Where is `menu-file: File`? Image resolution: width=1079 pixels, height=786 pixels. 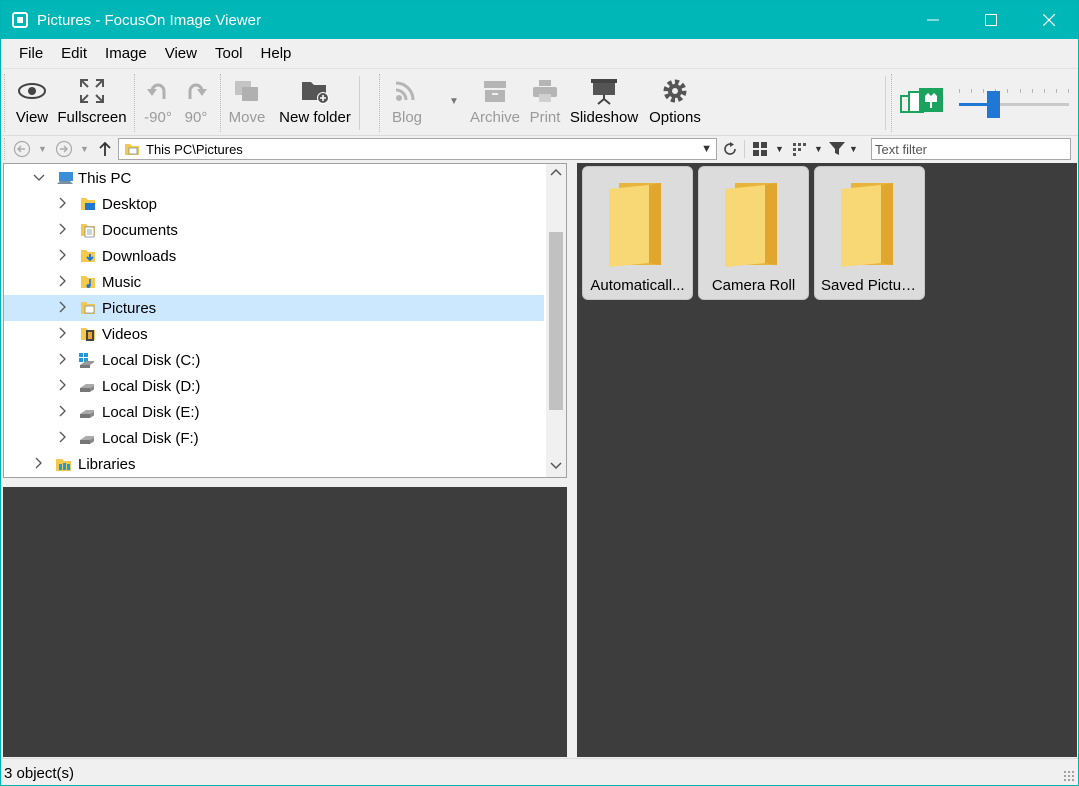
menu-file: File is located at coordinates (31, 54).